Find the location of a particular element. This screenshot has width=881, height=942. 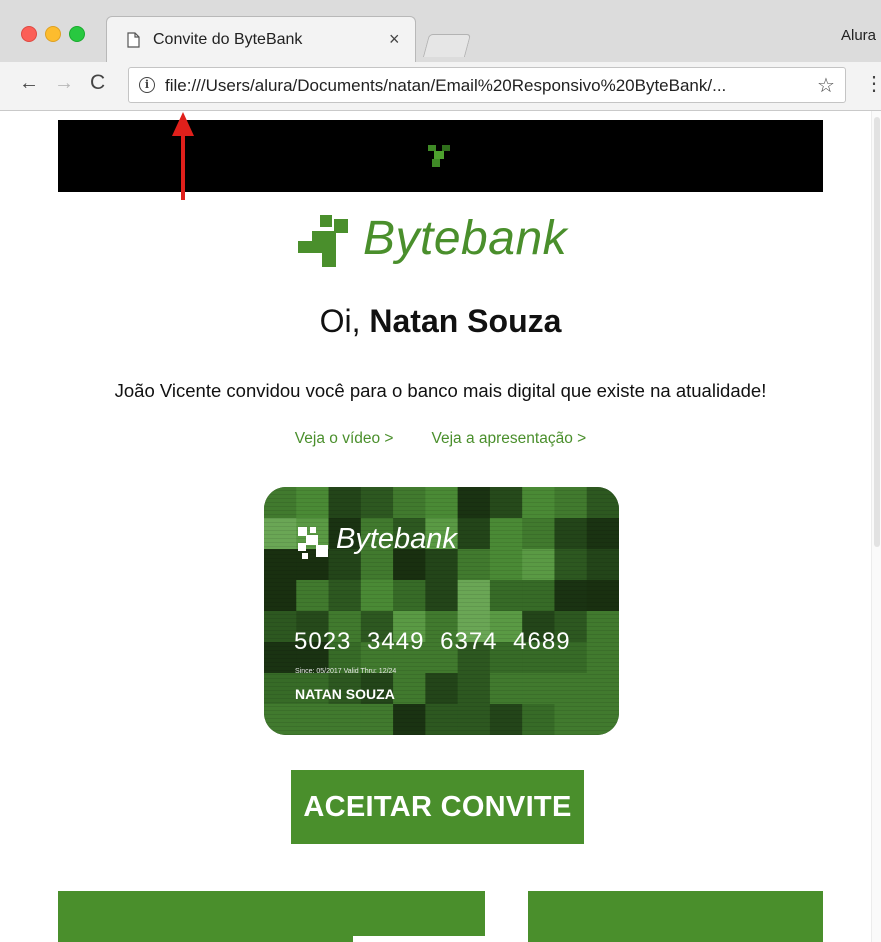

card-validity: Since: 05/2017 Valid Thru: 12/24 is located at coordinates (346, 671).